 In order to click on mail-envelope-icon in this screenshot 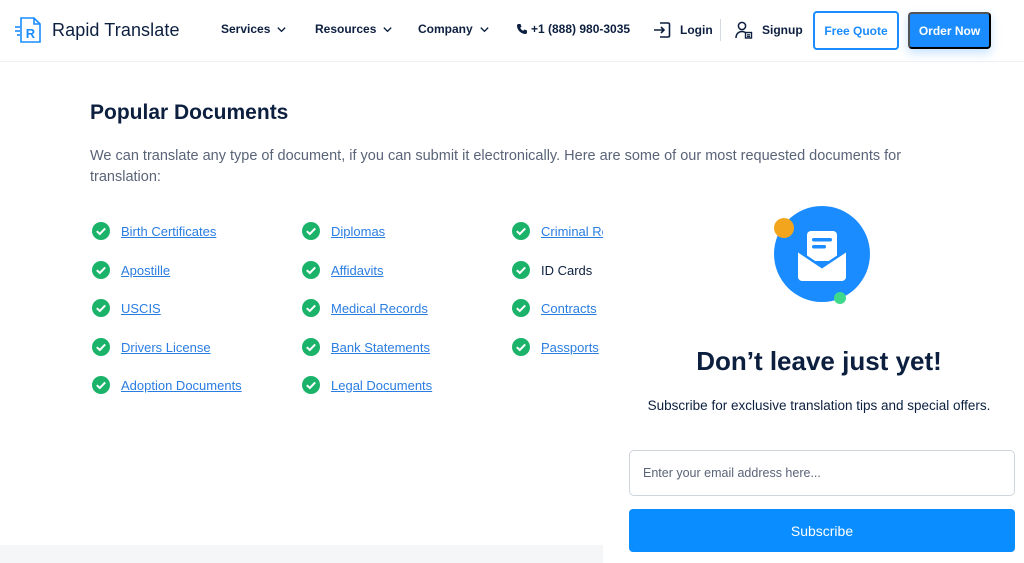, I will do `click(822, 255)`.